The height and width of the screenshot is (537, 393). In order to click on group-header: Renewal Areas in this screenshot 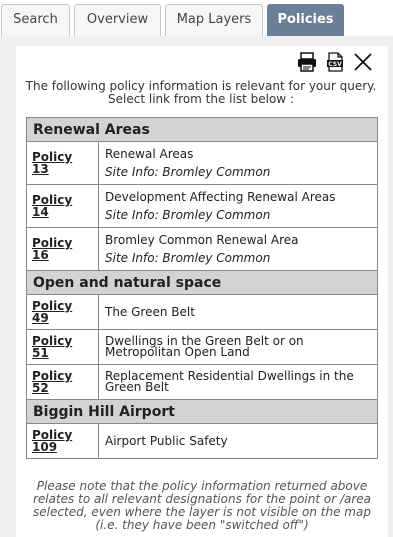, I will do `click(202, 129)`.